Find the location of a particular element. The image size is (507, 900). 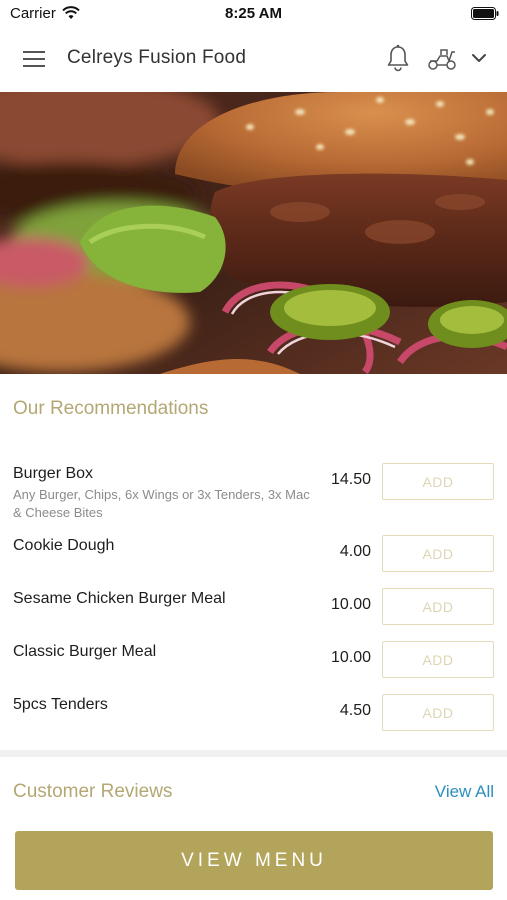

view-menu-button: VIEW MENU is located at coordinates (254, 860).